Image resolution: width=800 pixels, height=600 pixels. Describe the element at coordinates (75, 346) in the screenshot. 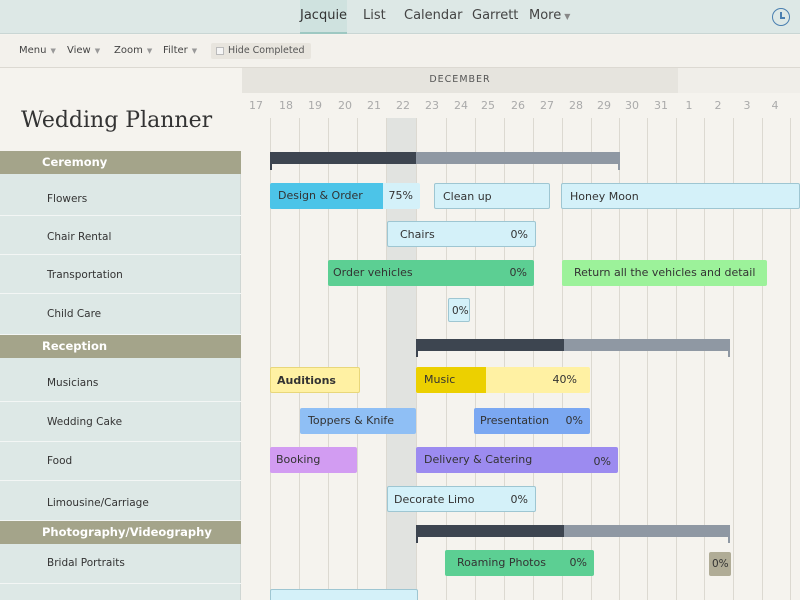

I see `group-label: Reception` at that location.